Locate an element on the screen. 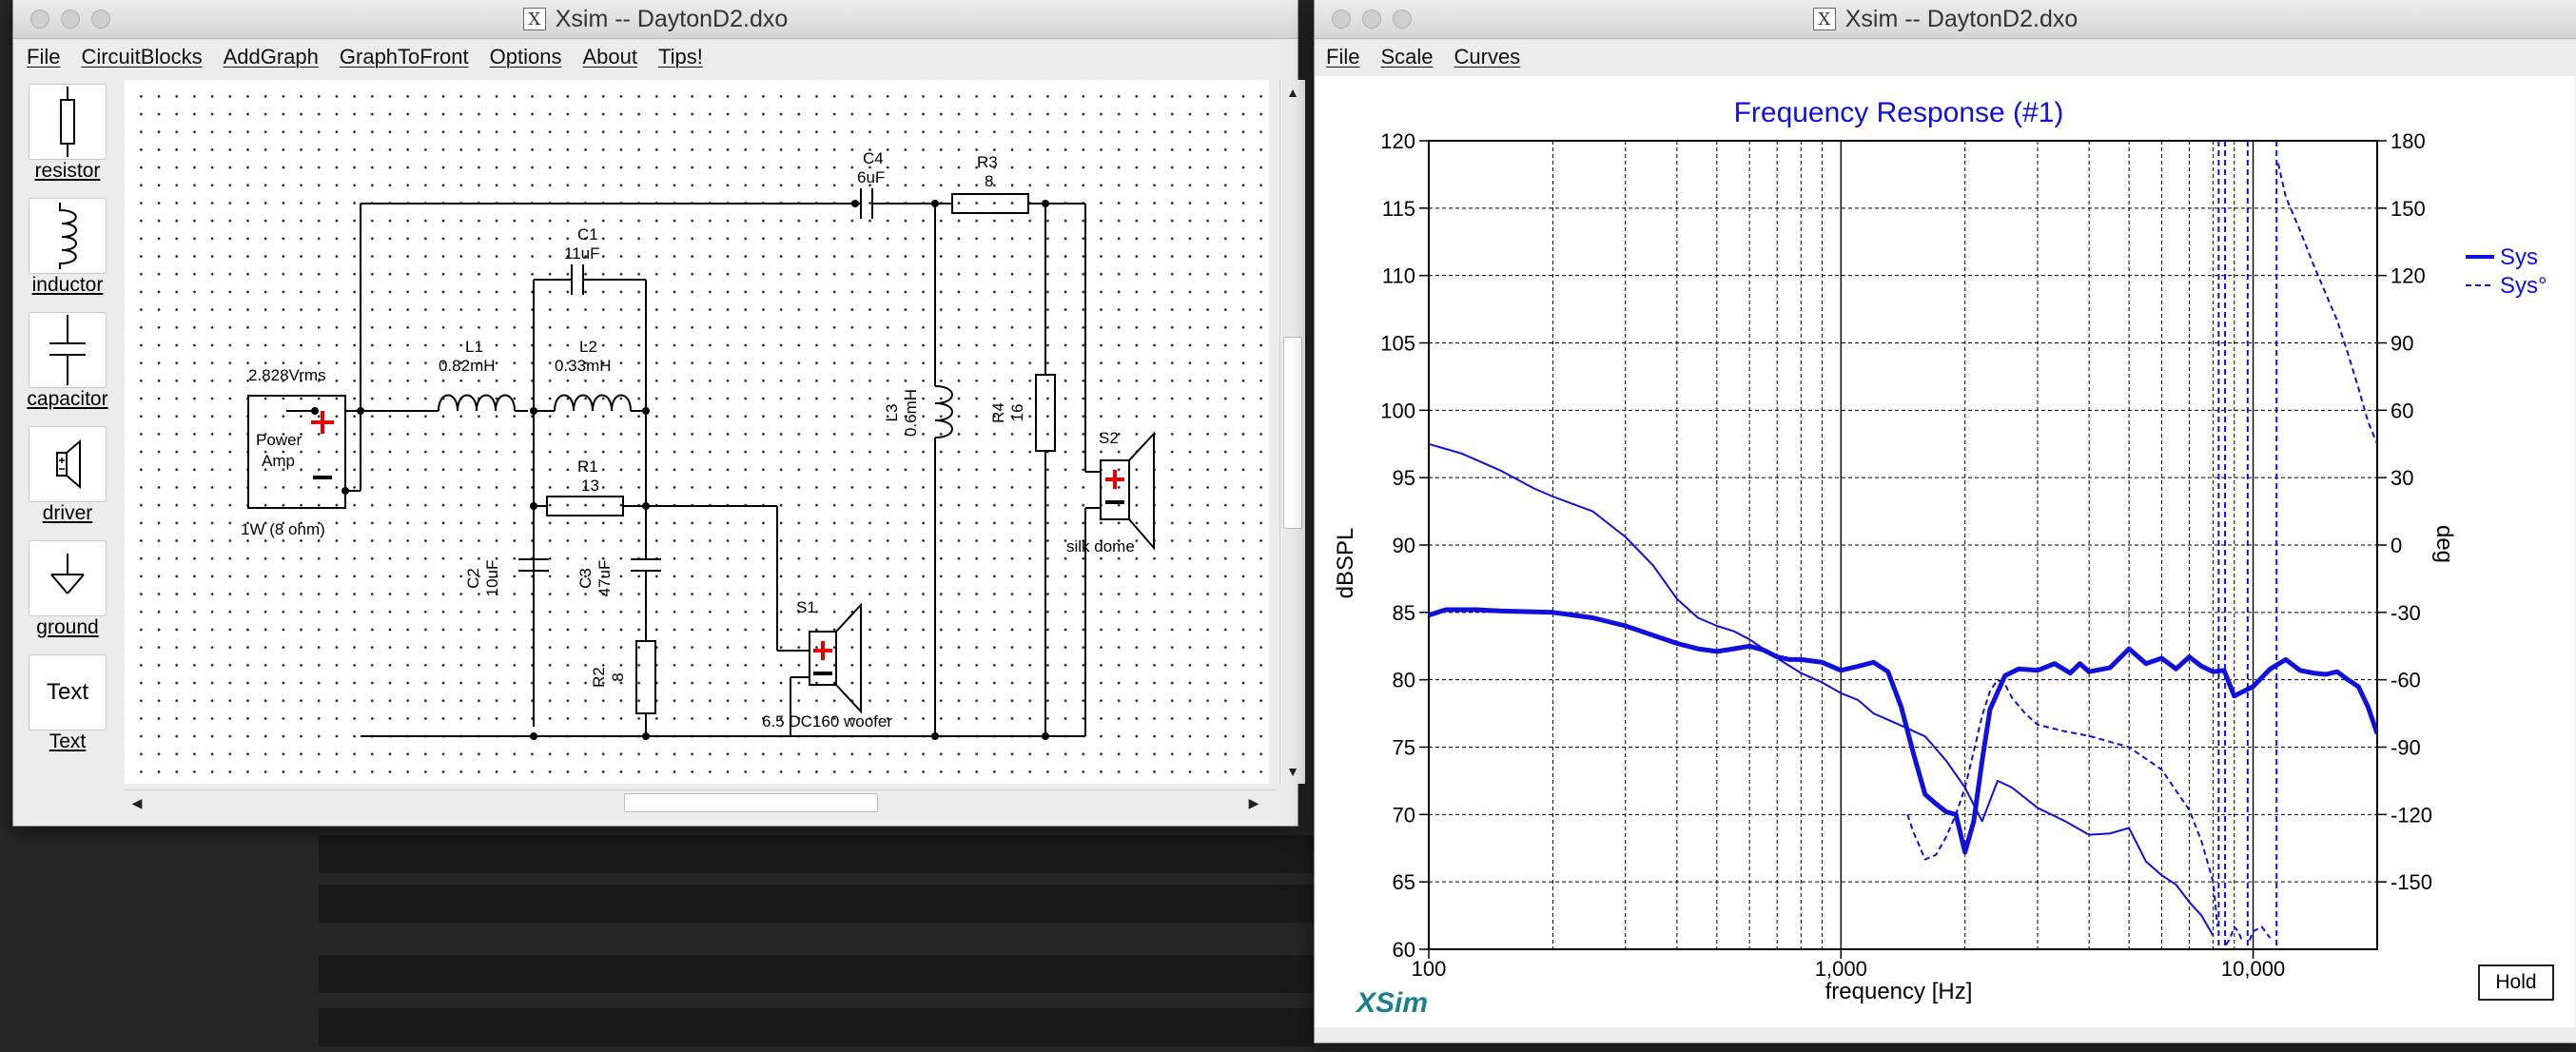  y-tick-label: 75 is located at coordinates (1404, 748).